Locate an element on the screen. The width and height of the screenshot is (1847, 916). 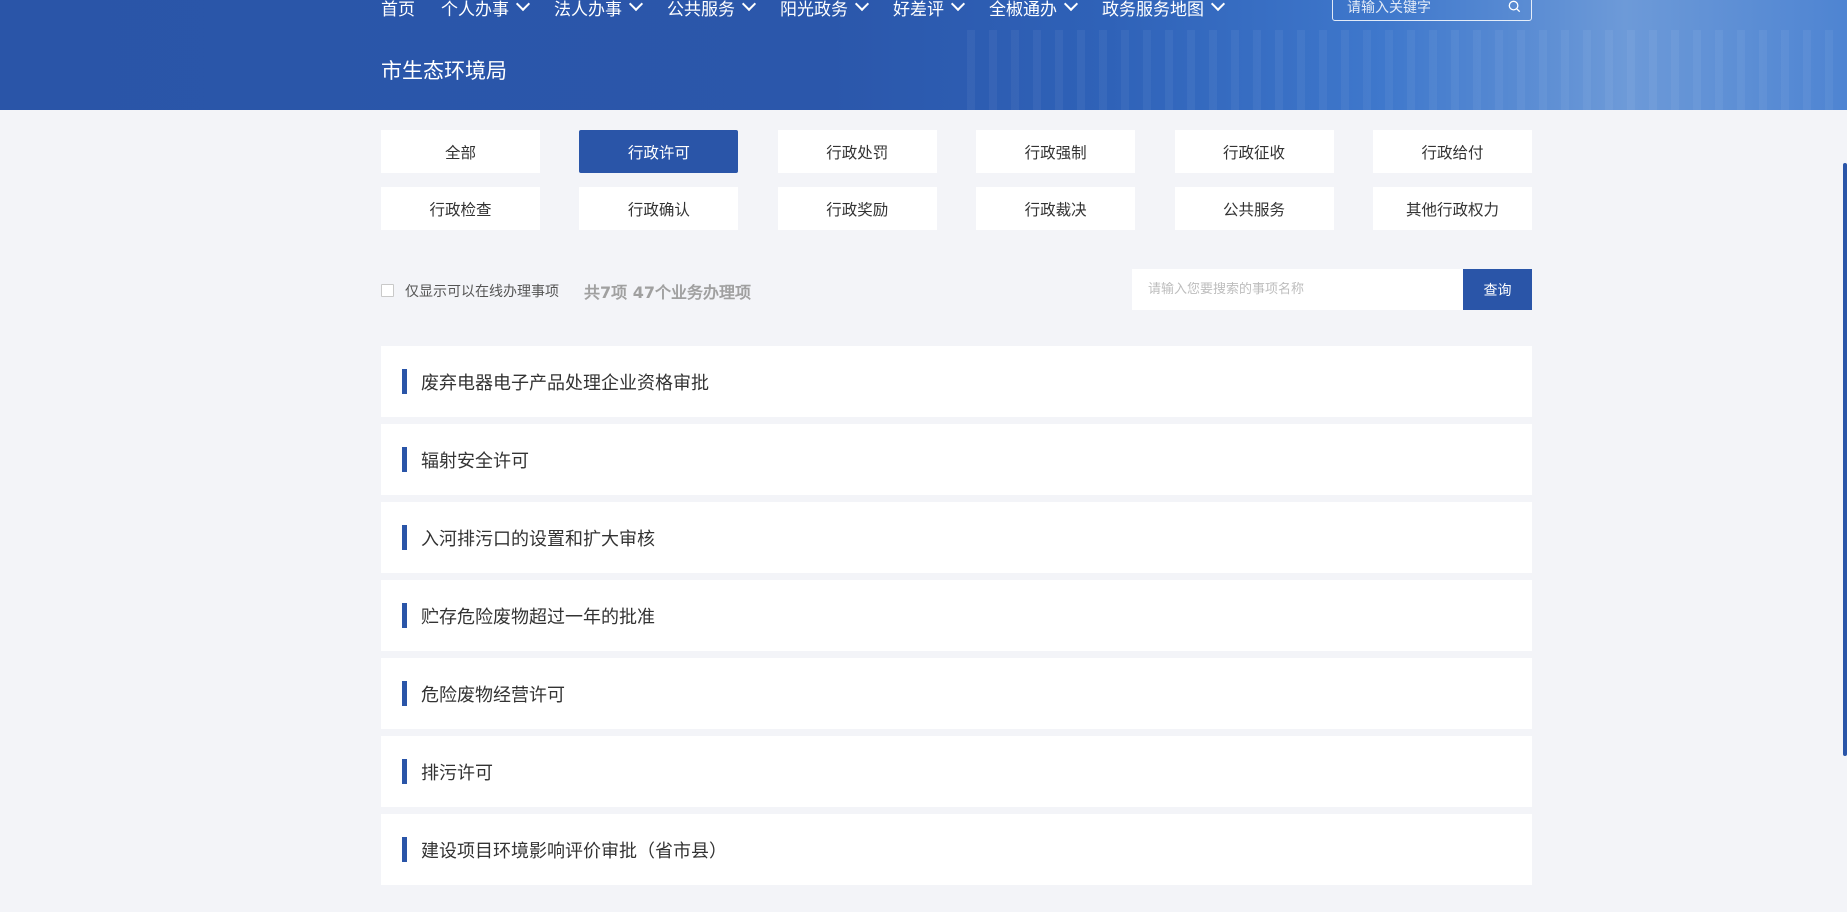
category-tab-other-powers: 其他行政权力 is located at coordinates (1452, 208).